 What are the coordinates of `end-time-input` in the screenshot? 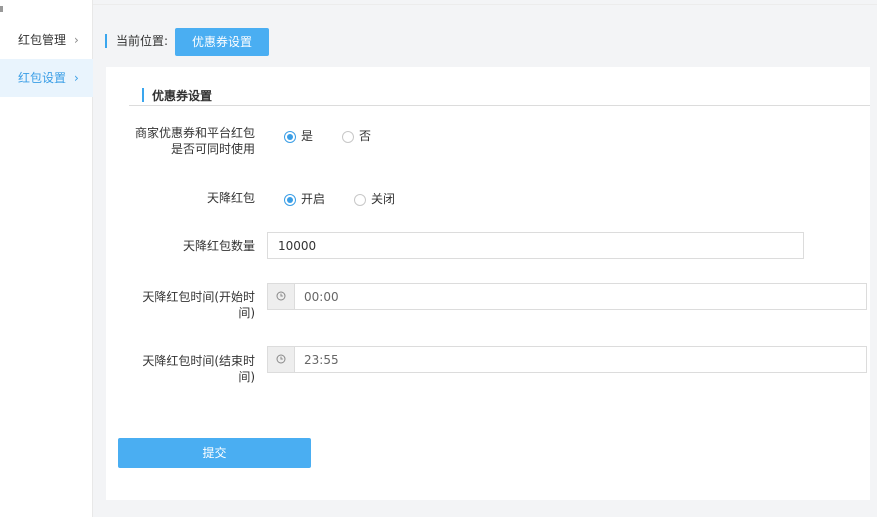 It's located at (580, 359).